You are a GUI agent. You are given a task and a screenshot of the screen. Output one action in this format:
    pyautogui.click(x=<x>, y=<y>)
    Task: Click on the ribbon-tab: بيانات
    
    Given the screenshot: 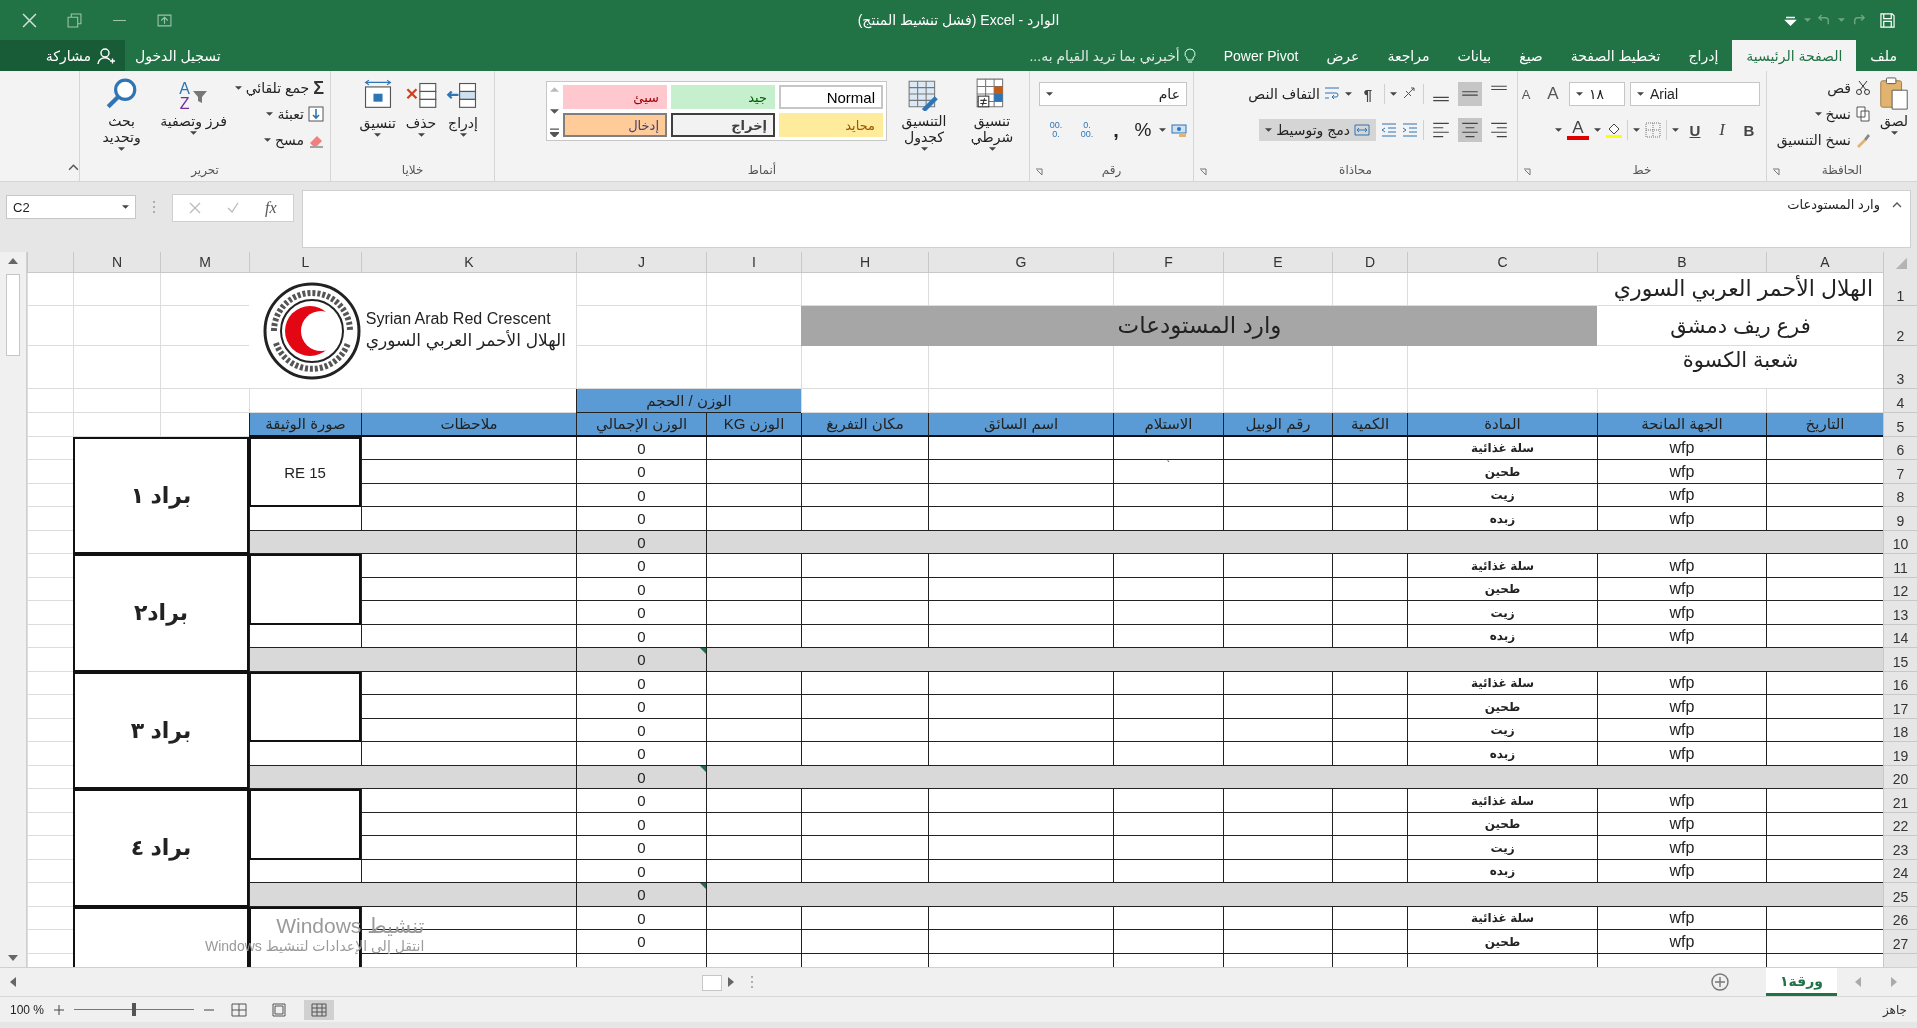 What is the action you would take?
    pyautogui.click(x=1474, y=55)
    